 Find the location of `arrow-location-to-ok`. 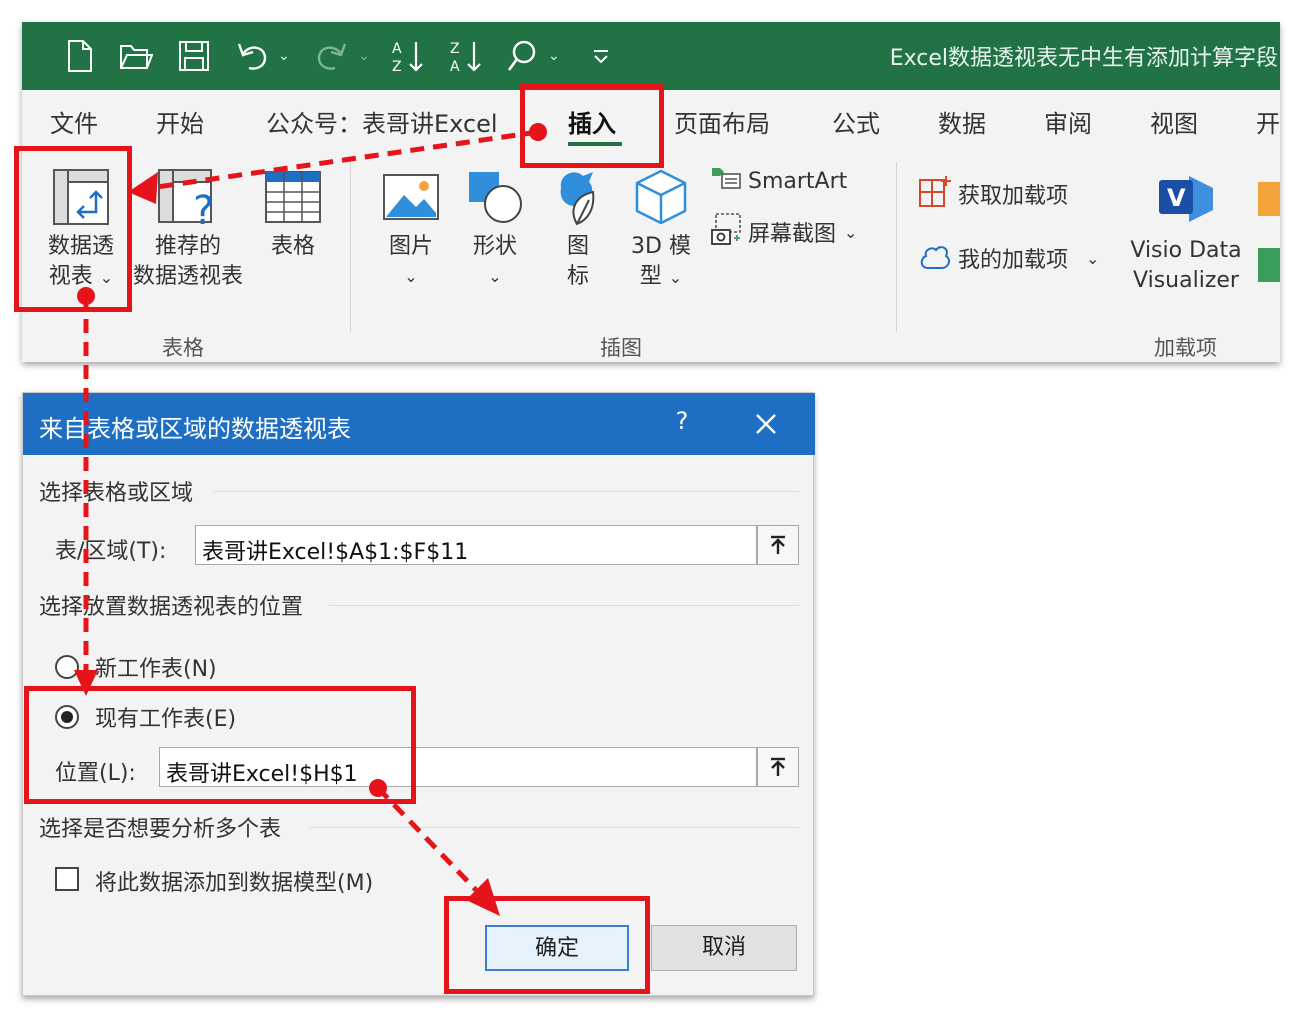

arrow-location-to-ok is located at coordinates (434, 847).